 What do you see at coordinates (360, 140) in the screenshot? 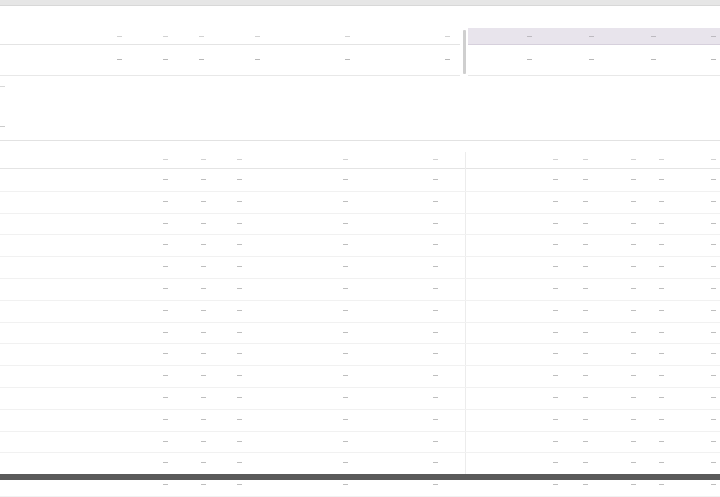
I see `section-divider` at bounding box center [360, 140].